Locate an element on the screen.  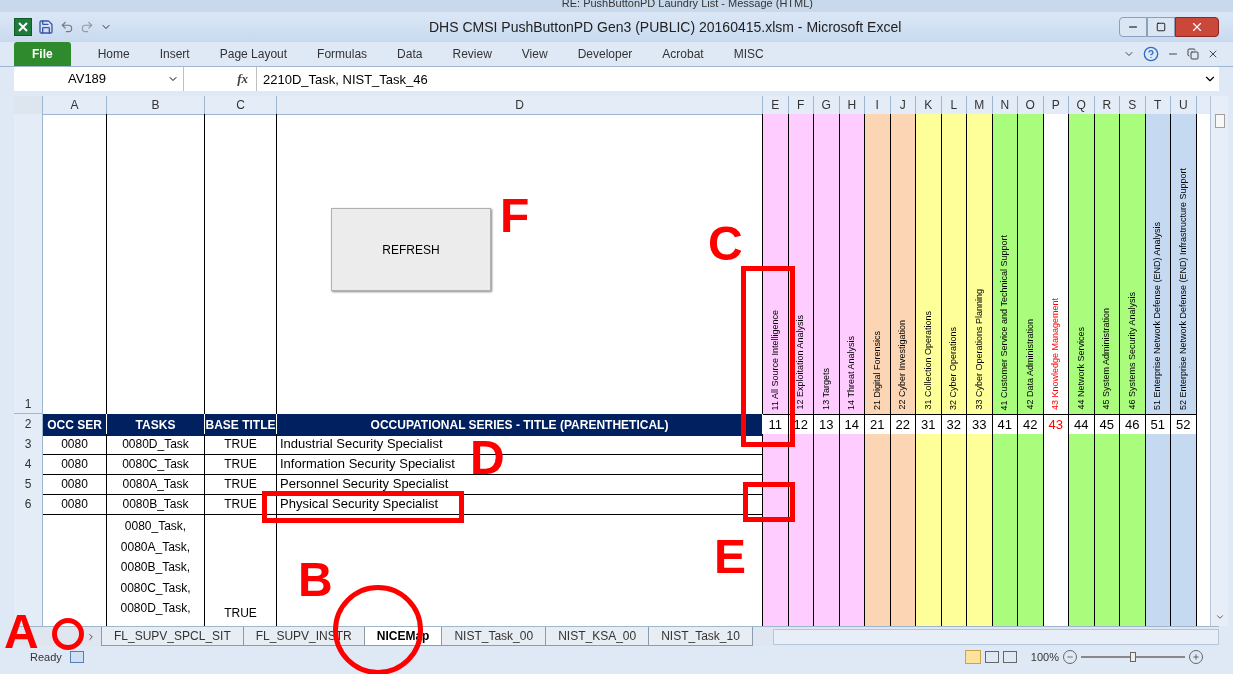
excel-logo-icon is located at coordinates (23, 27).